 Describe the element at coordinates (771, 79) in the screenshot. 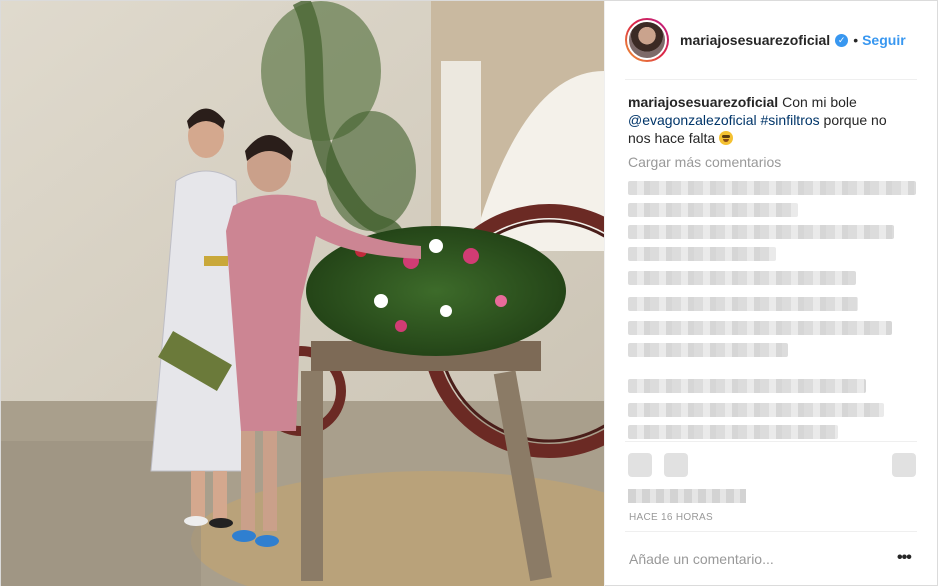

I see `header-divider` at that location.